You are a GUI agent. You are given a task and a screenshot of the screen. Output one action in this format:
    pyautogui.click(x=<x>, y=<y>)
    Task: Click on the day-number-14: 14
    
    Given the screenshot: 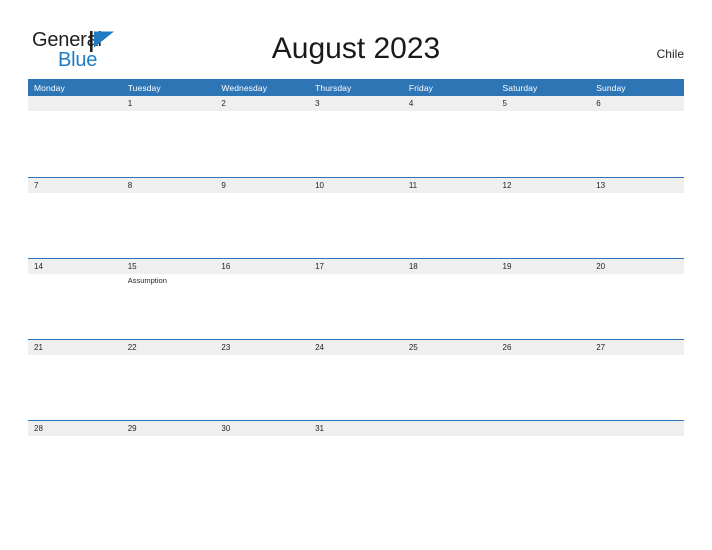 What is the action you would take?
    pyautogui.click(x=75, y=266)
    